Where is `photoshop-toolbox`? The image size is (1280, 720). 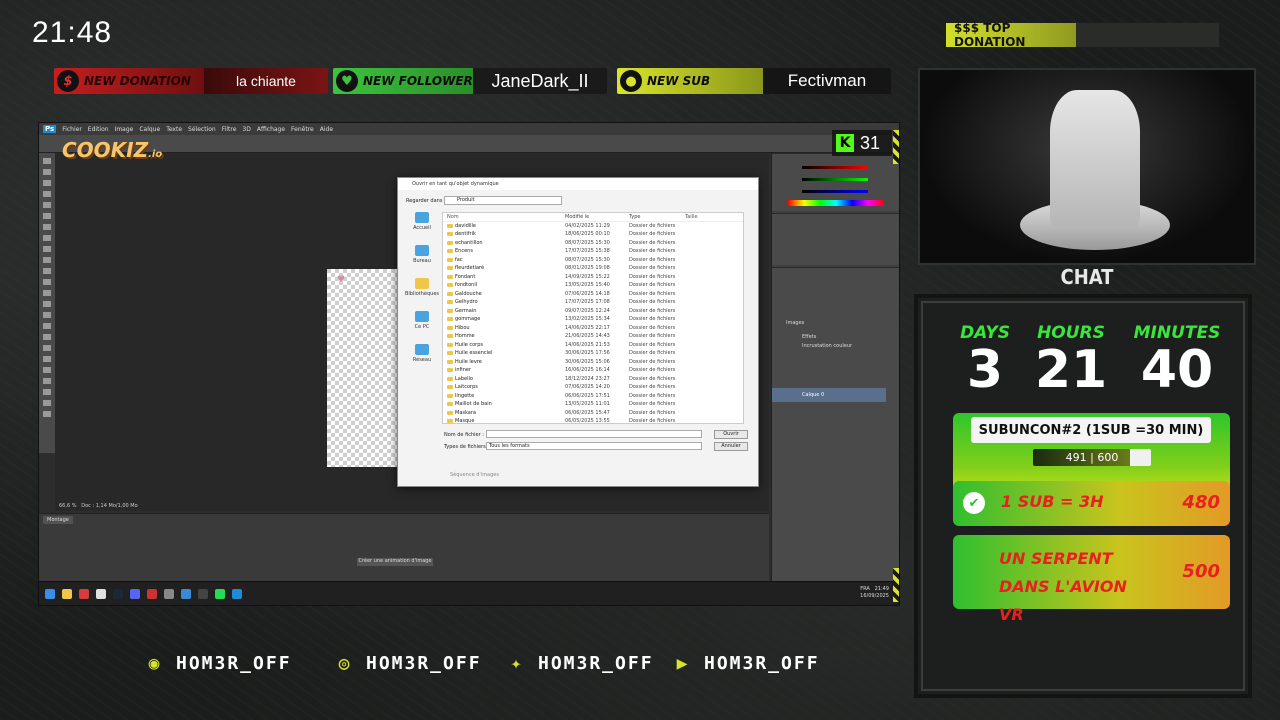 photoshop-toolbox is located at coordinates (47, 303).